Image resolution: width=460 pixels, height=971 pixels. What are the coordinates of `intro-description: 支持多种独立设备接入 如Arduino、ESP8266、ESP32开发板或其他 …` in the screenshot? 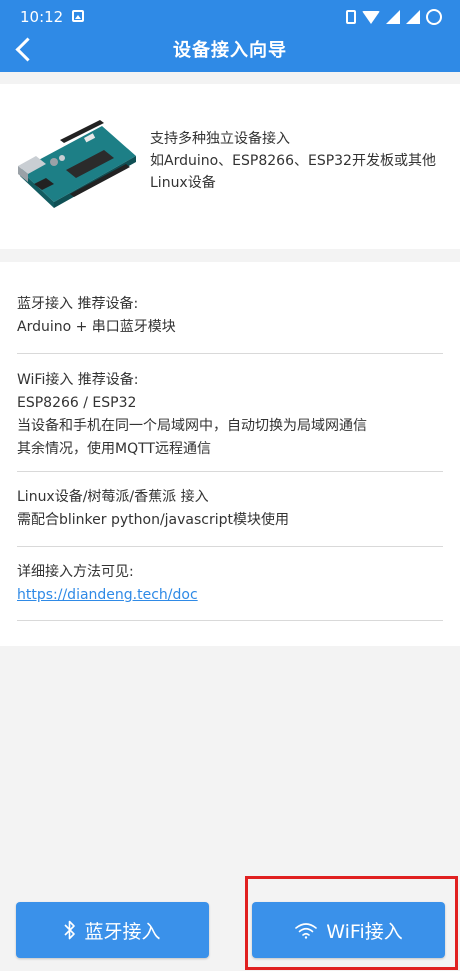 It's located at (300, 161).